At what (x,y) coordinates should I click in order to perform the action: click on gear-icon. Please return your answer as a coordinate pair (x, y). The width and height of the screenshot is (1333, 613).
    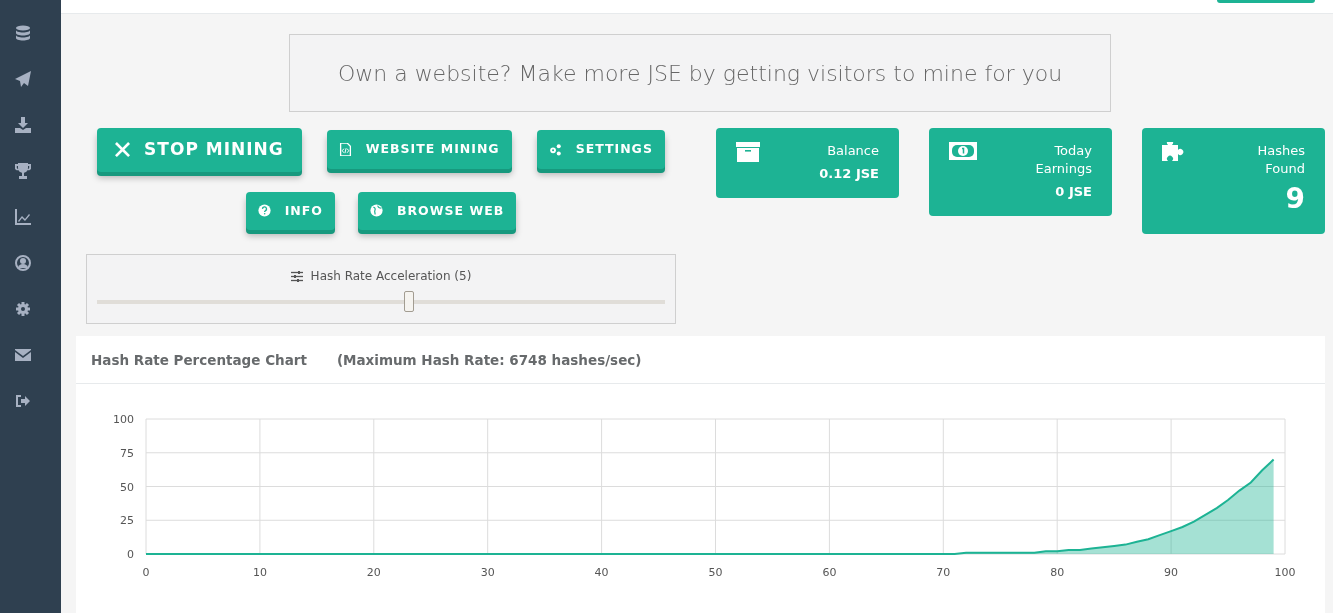
    Looking at the image, I should click on (23, 309).